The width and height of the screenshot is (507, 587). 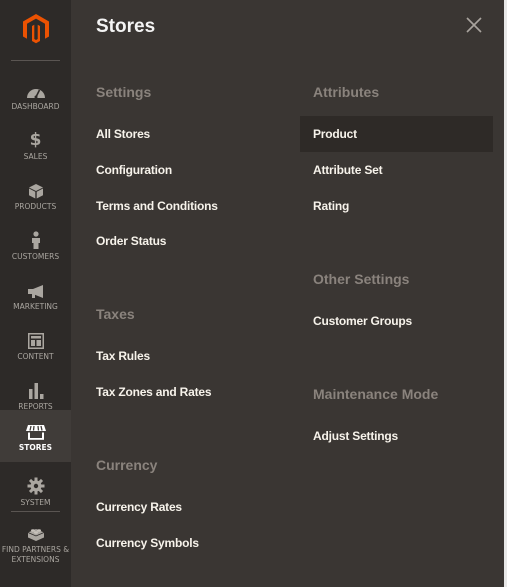 I want to click on section-title-currency: Currency, so click(x=127, y=465).